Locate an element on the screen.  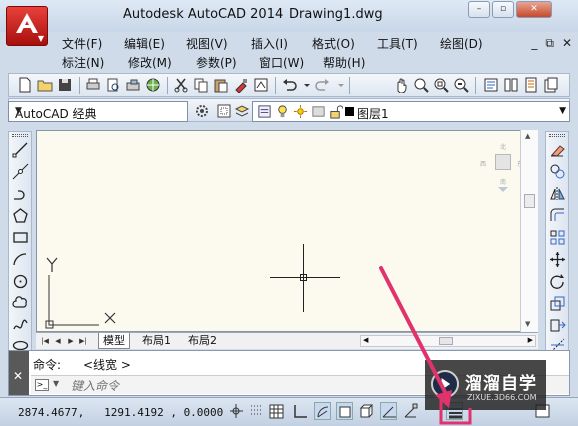
menu-tools: 工具(T) is located at coordinates (397, 43).